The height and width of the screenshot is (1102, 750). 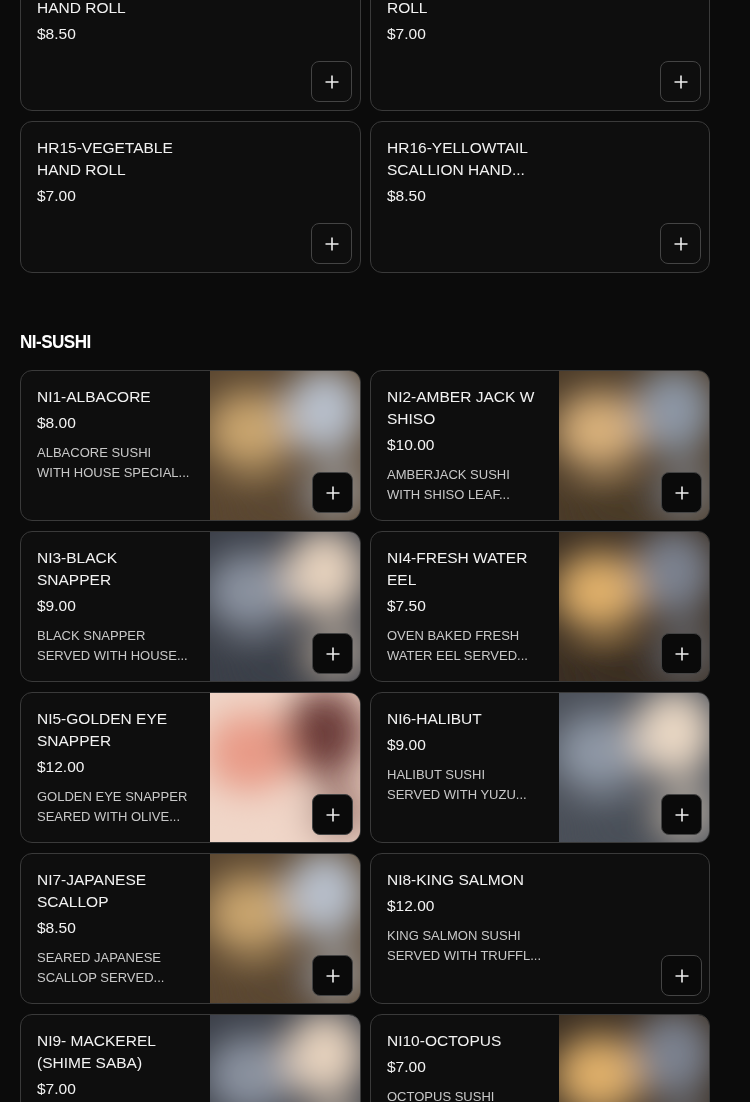 What do you see at coordinates (540, 55) in the screenshot?
I see `menu-item-card: ROLL $7.00` at bounding box center [540, 55].